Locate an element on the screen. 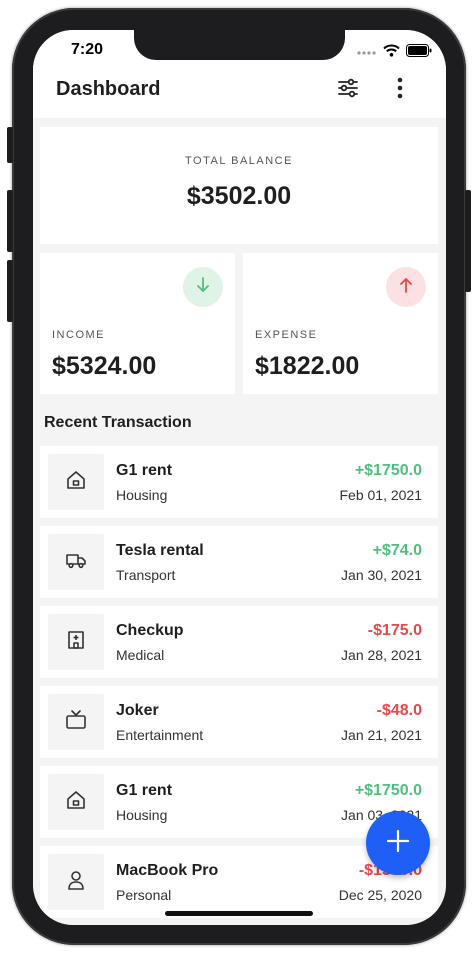  transaction-title: Checkup is located at coordinates (150, 630).